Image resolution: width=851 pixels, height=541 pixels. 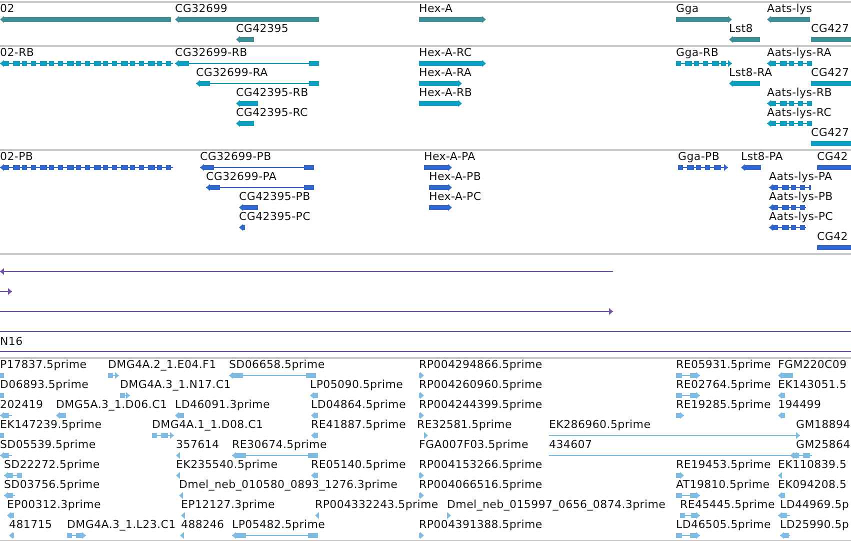 I want to click on feature-label: RP004066516.5prime, so click(x=480, y=485).